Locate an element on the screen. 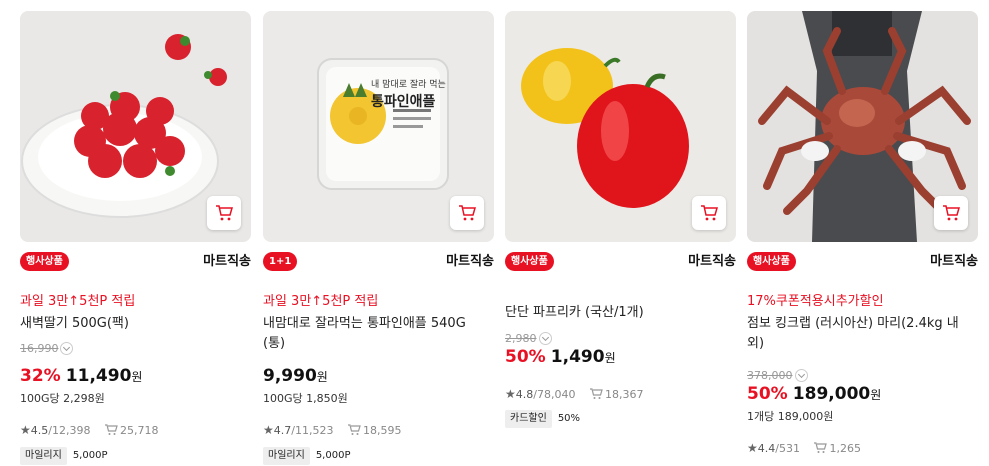 The height and width of the screenshot is (466, 989). sale-price: 9,990 is located at coordinates (290, 376).